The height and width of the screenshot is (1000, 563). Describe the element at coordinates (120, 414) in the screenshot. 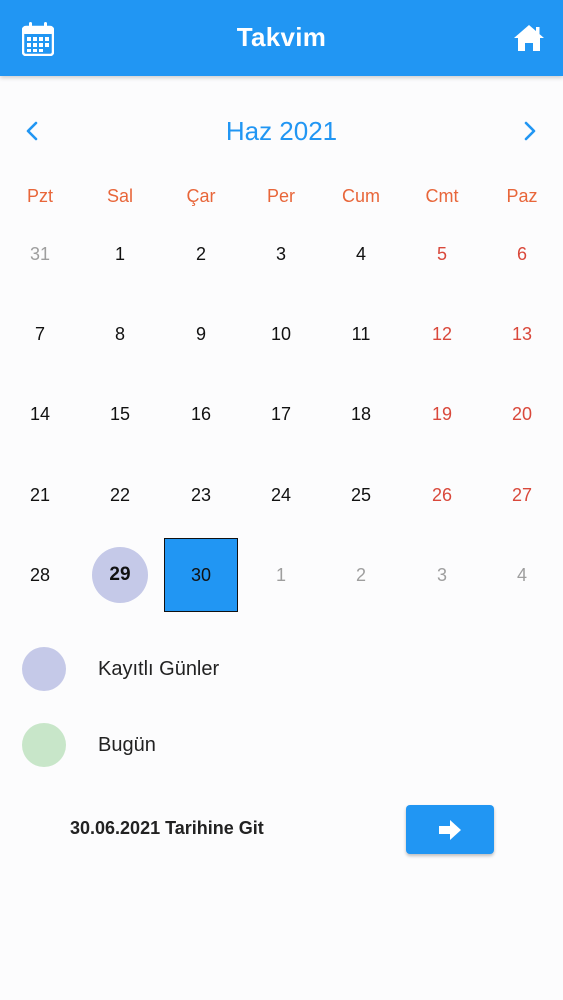

I see `calendar-day: 15` at that location.